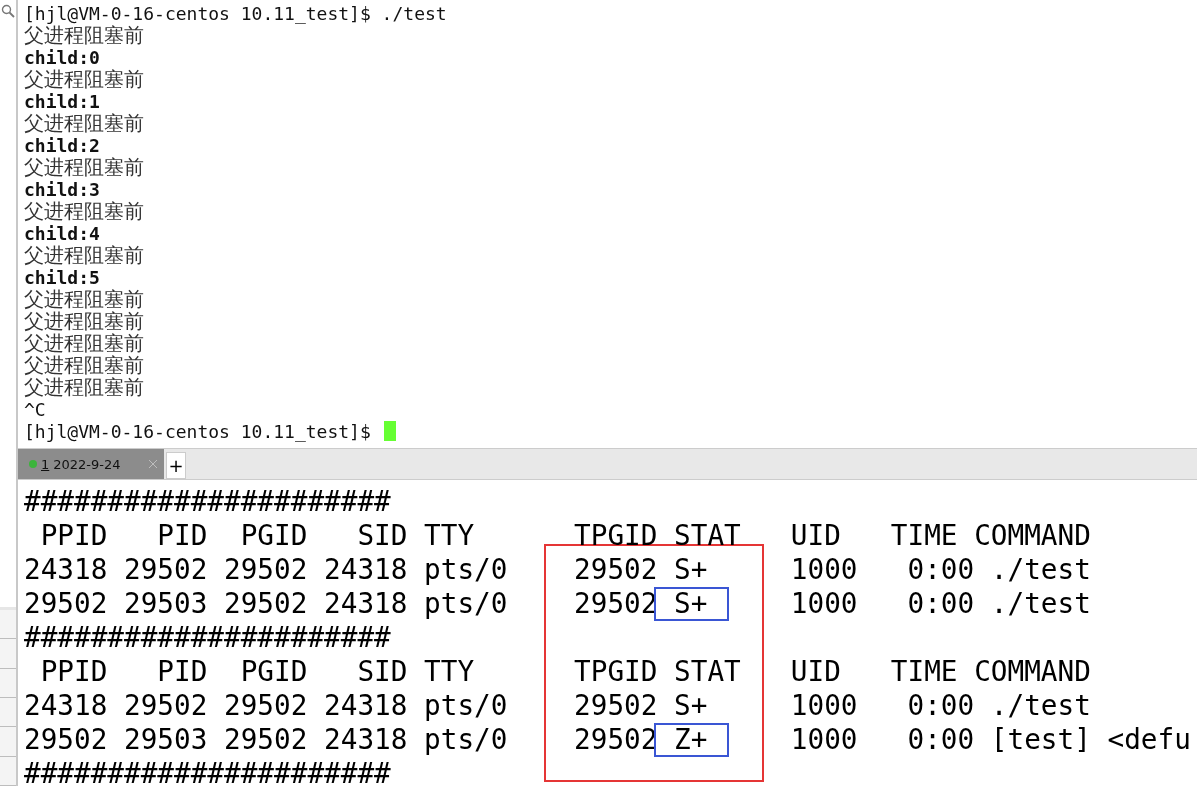 This screenshot has height=786, width=1197. What do you see at coordinates (35, 409) in the screenshot?
I see `prompt-line: ^C` at bounding box center [35, 409].